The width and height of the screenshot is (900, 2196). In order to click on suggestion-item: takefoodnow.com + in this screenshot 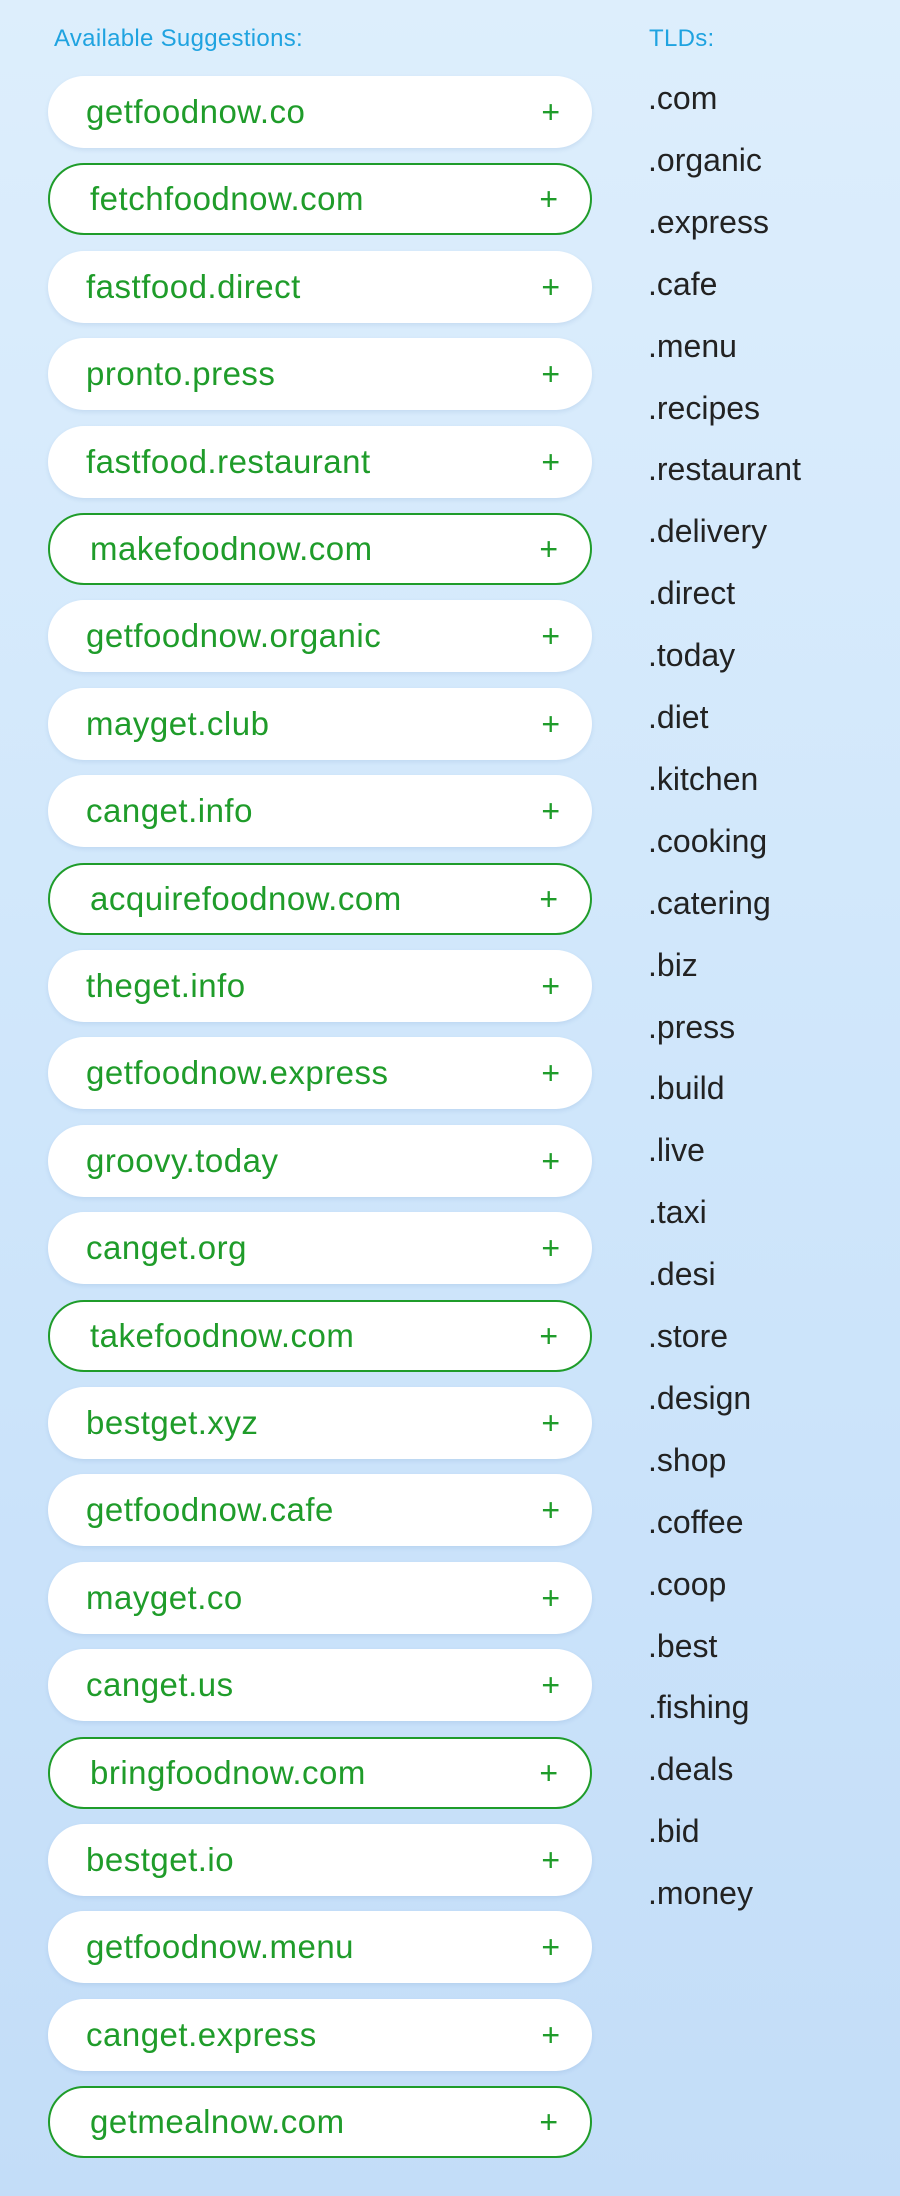, I will do `click(320, 1336)`.